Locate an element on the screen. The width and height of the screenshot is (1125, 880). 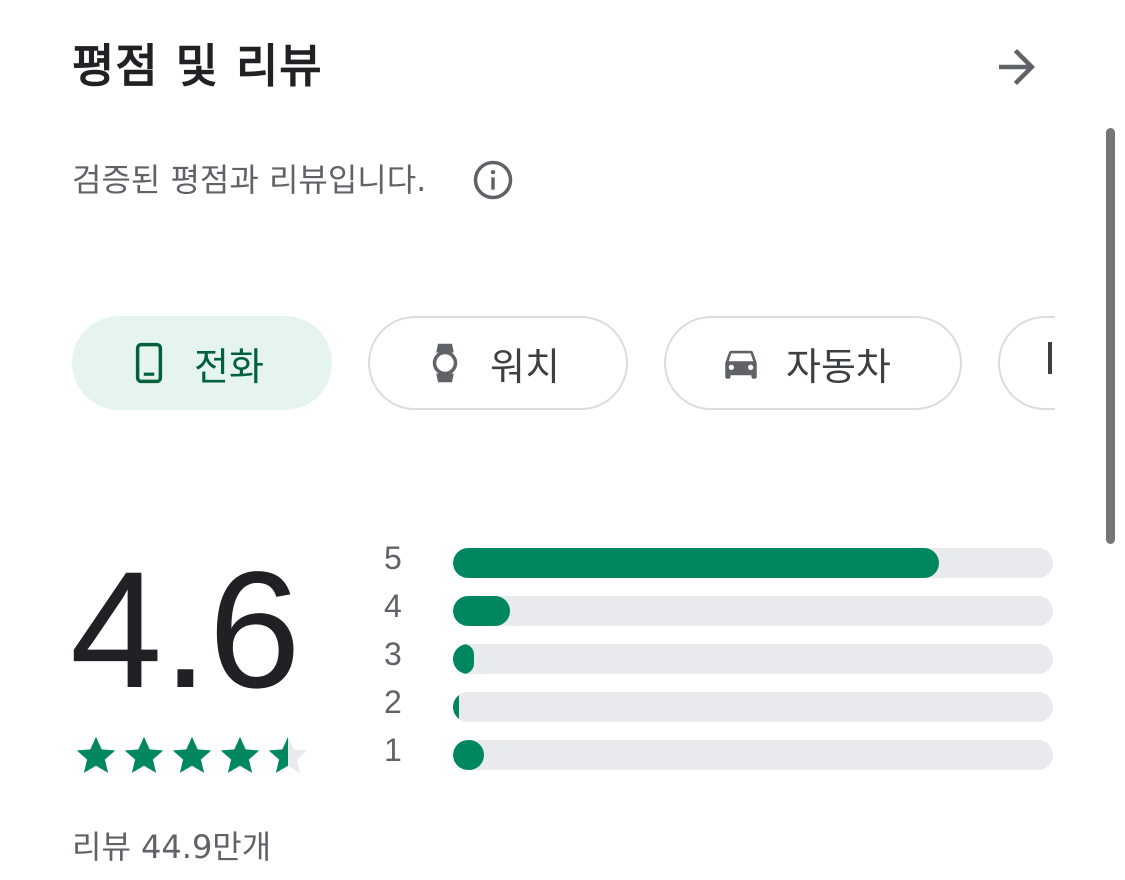
partial-chip-glyph is located at coordinates (1050, 358).